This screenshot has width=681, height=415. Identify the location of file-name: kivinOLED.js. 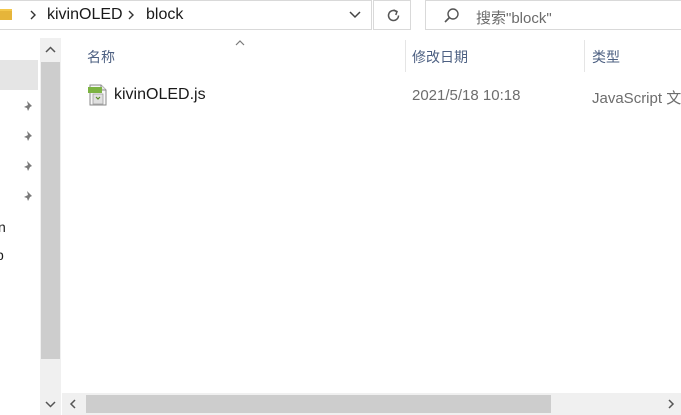
(160, 95).